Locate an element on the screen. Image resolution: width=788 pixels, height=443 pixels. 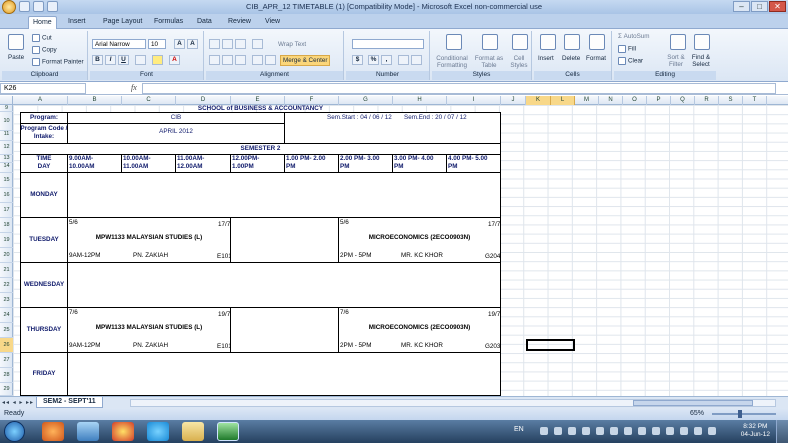
insert-cells-button: Insert is located at coordinates (546, 58).